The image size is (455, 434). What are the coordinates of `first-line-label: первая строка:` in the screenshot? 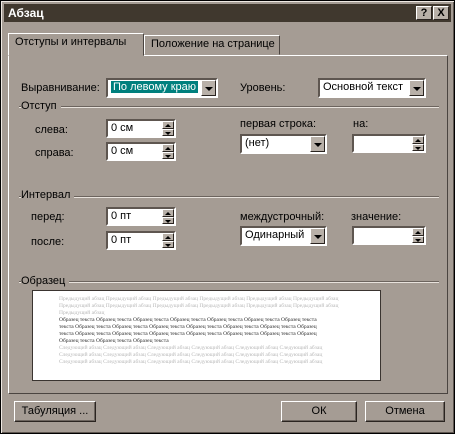 It's located at (278, 124).